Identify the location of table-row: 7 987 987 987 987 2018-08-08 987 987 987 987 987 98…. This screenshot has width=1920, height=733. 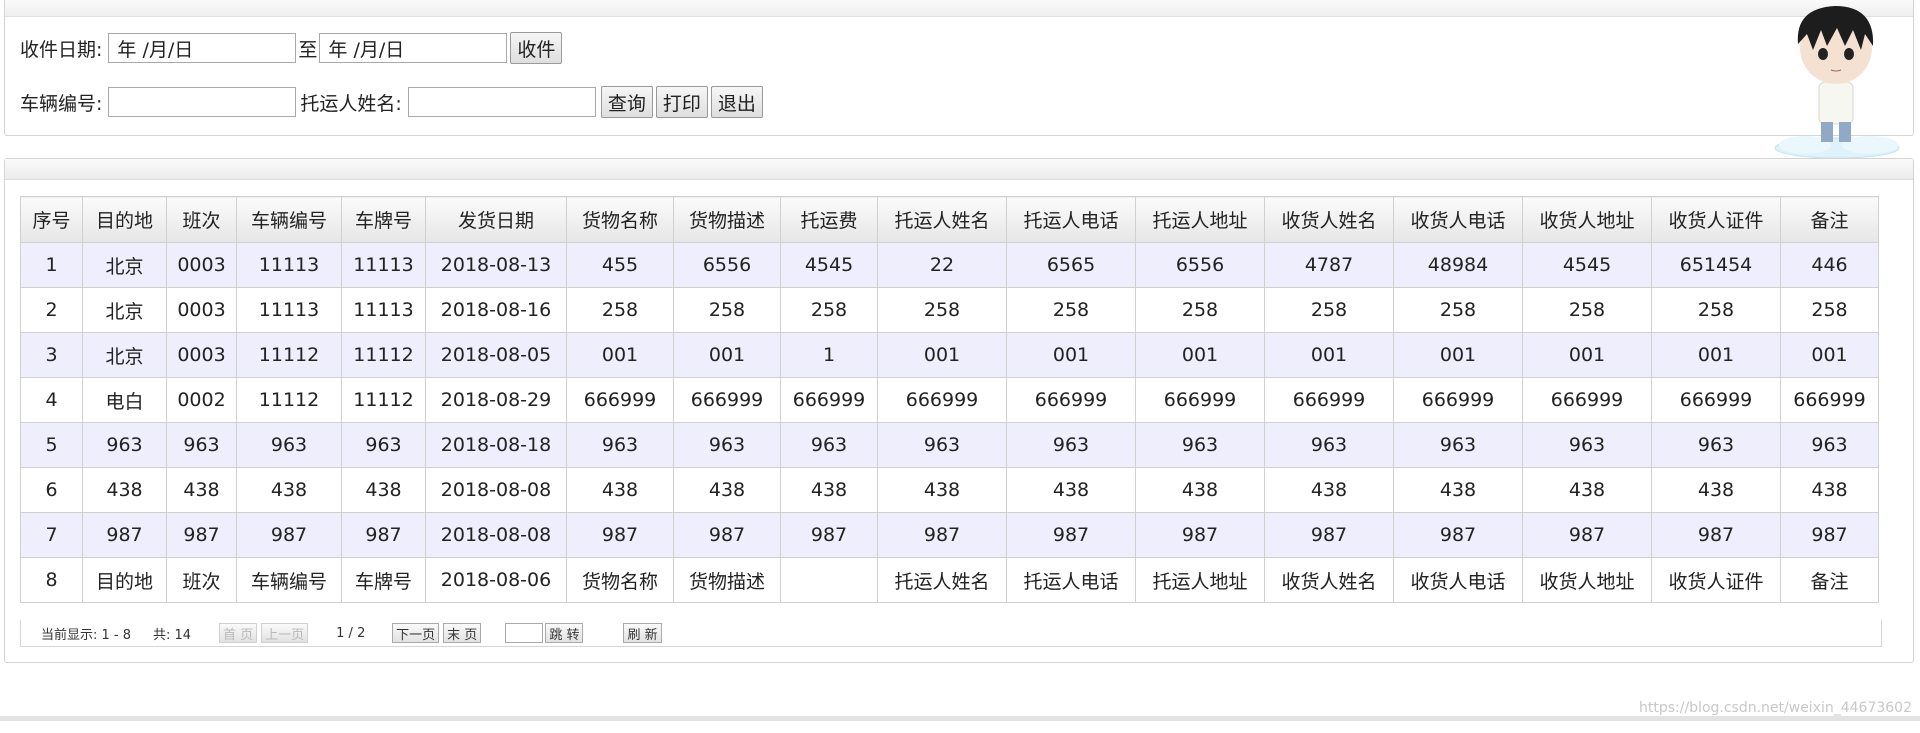
(949, 535).